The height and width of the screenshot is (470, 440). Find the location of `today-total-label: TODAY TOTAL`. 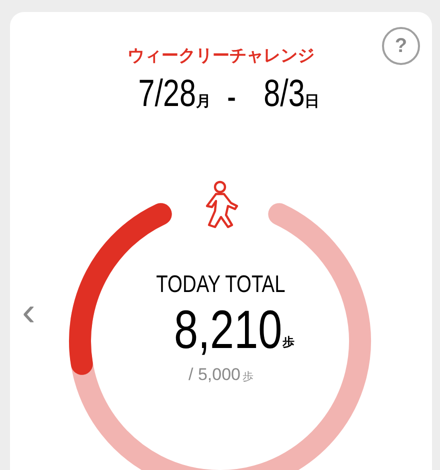

today-total-label: TODAY TOTAL is located at coordinates (221, 285).